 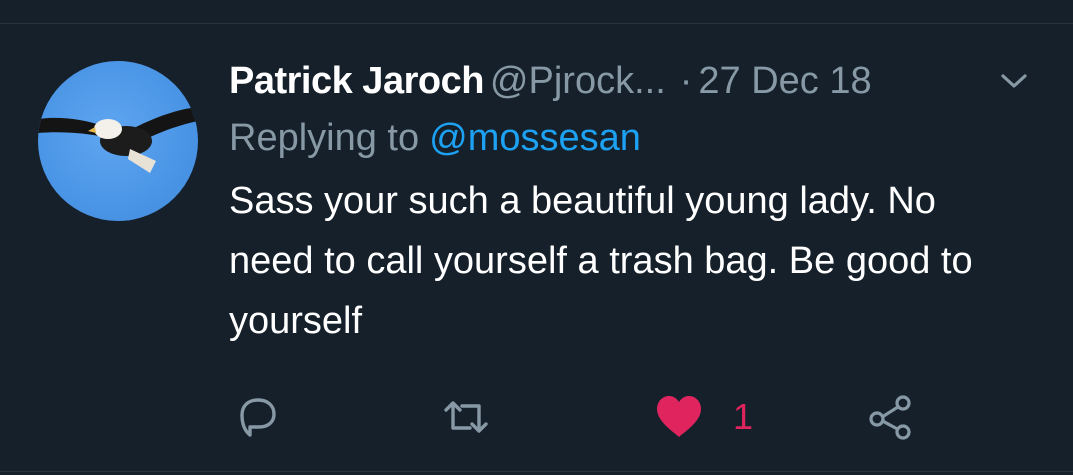 I want to click on retweet-button, so click(x=466, y=417).